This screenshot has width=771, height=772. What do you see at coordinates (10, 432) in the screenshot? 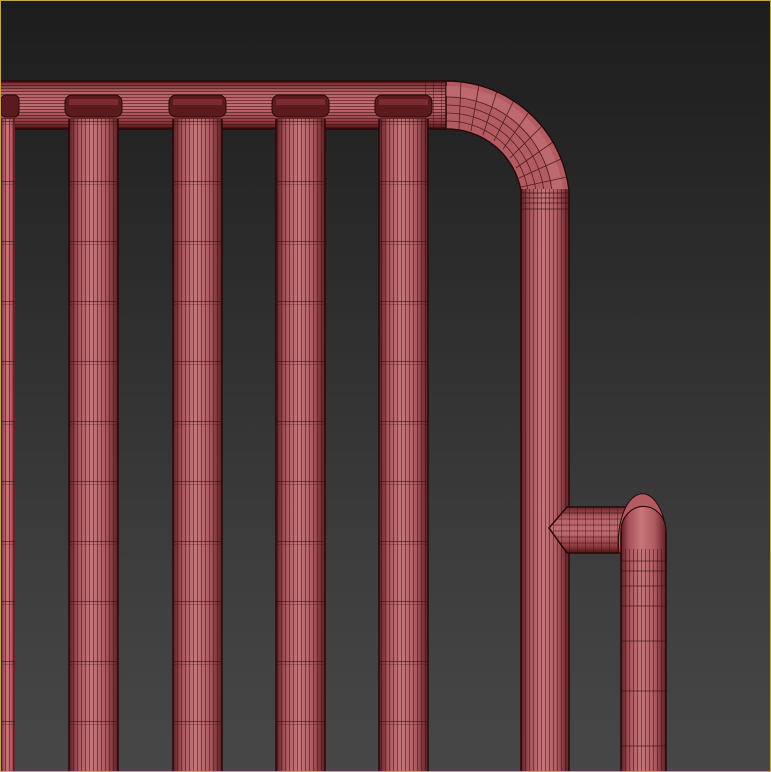
I see `baluster-partial` at bounding box center [10, 432].